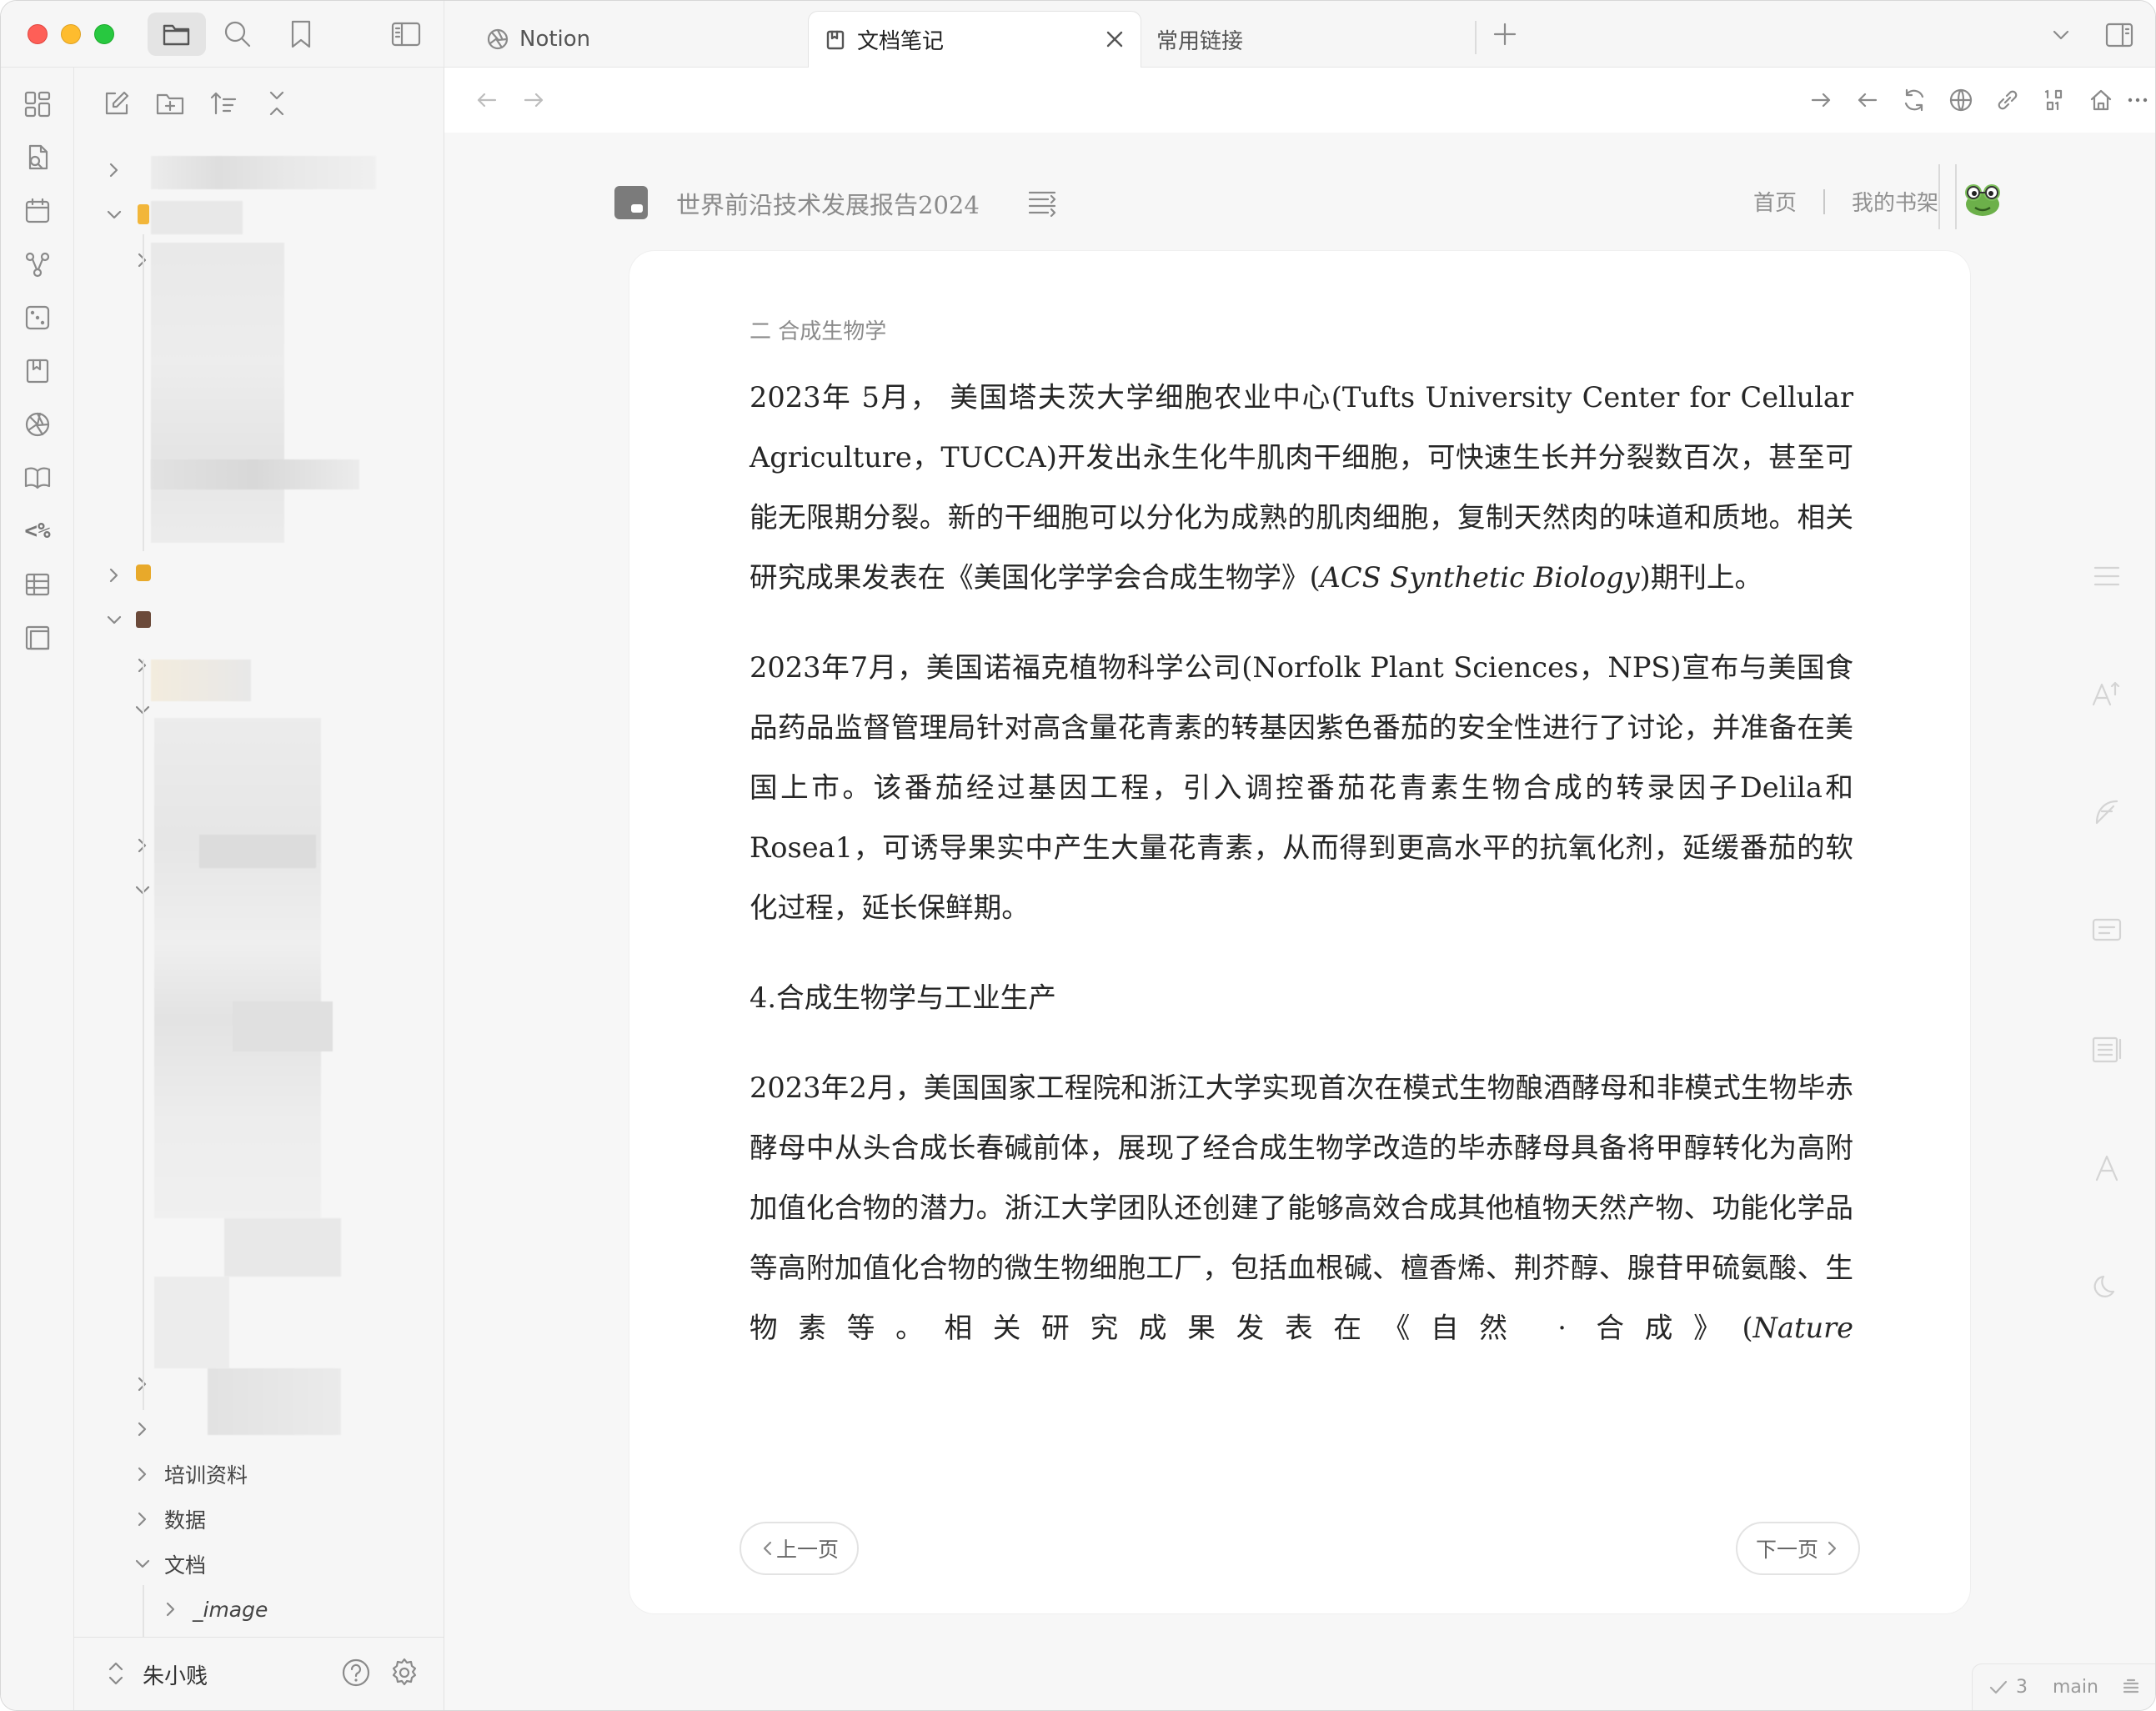 This screenshot has height=1711, width=2156. What do you see at coordinates (1115, 39) in the screenshot?
I see `close-tab-icon` at bounding box center [1115, 39].